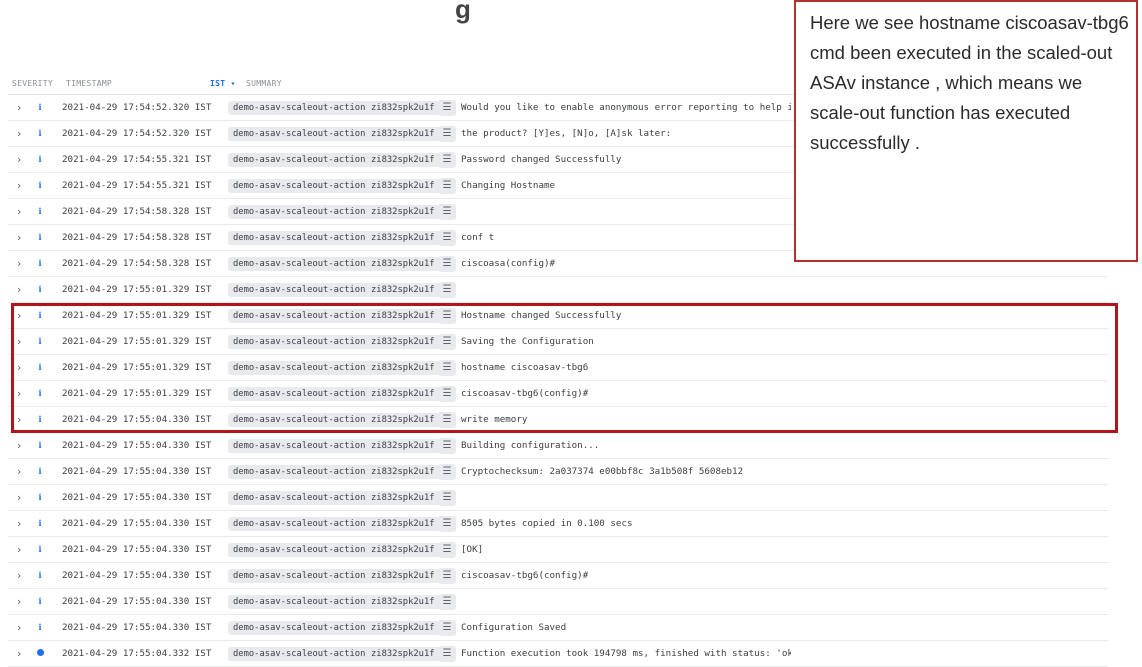 The width and height of the screenshot is (1142, 667). What do you see at coordinates (225, 83) in the screenshot?
I see `timezone-dropdown: IST ▾` at bounding box center [225, 83].